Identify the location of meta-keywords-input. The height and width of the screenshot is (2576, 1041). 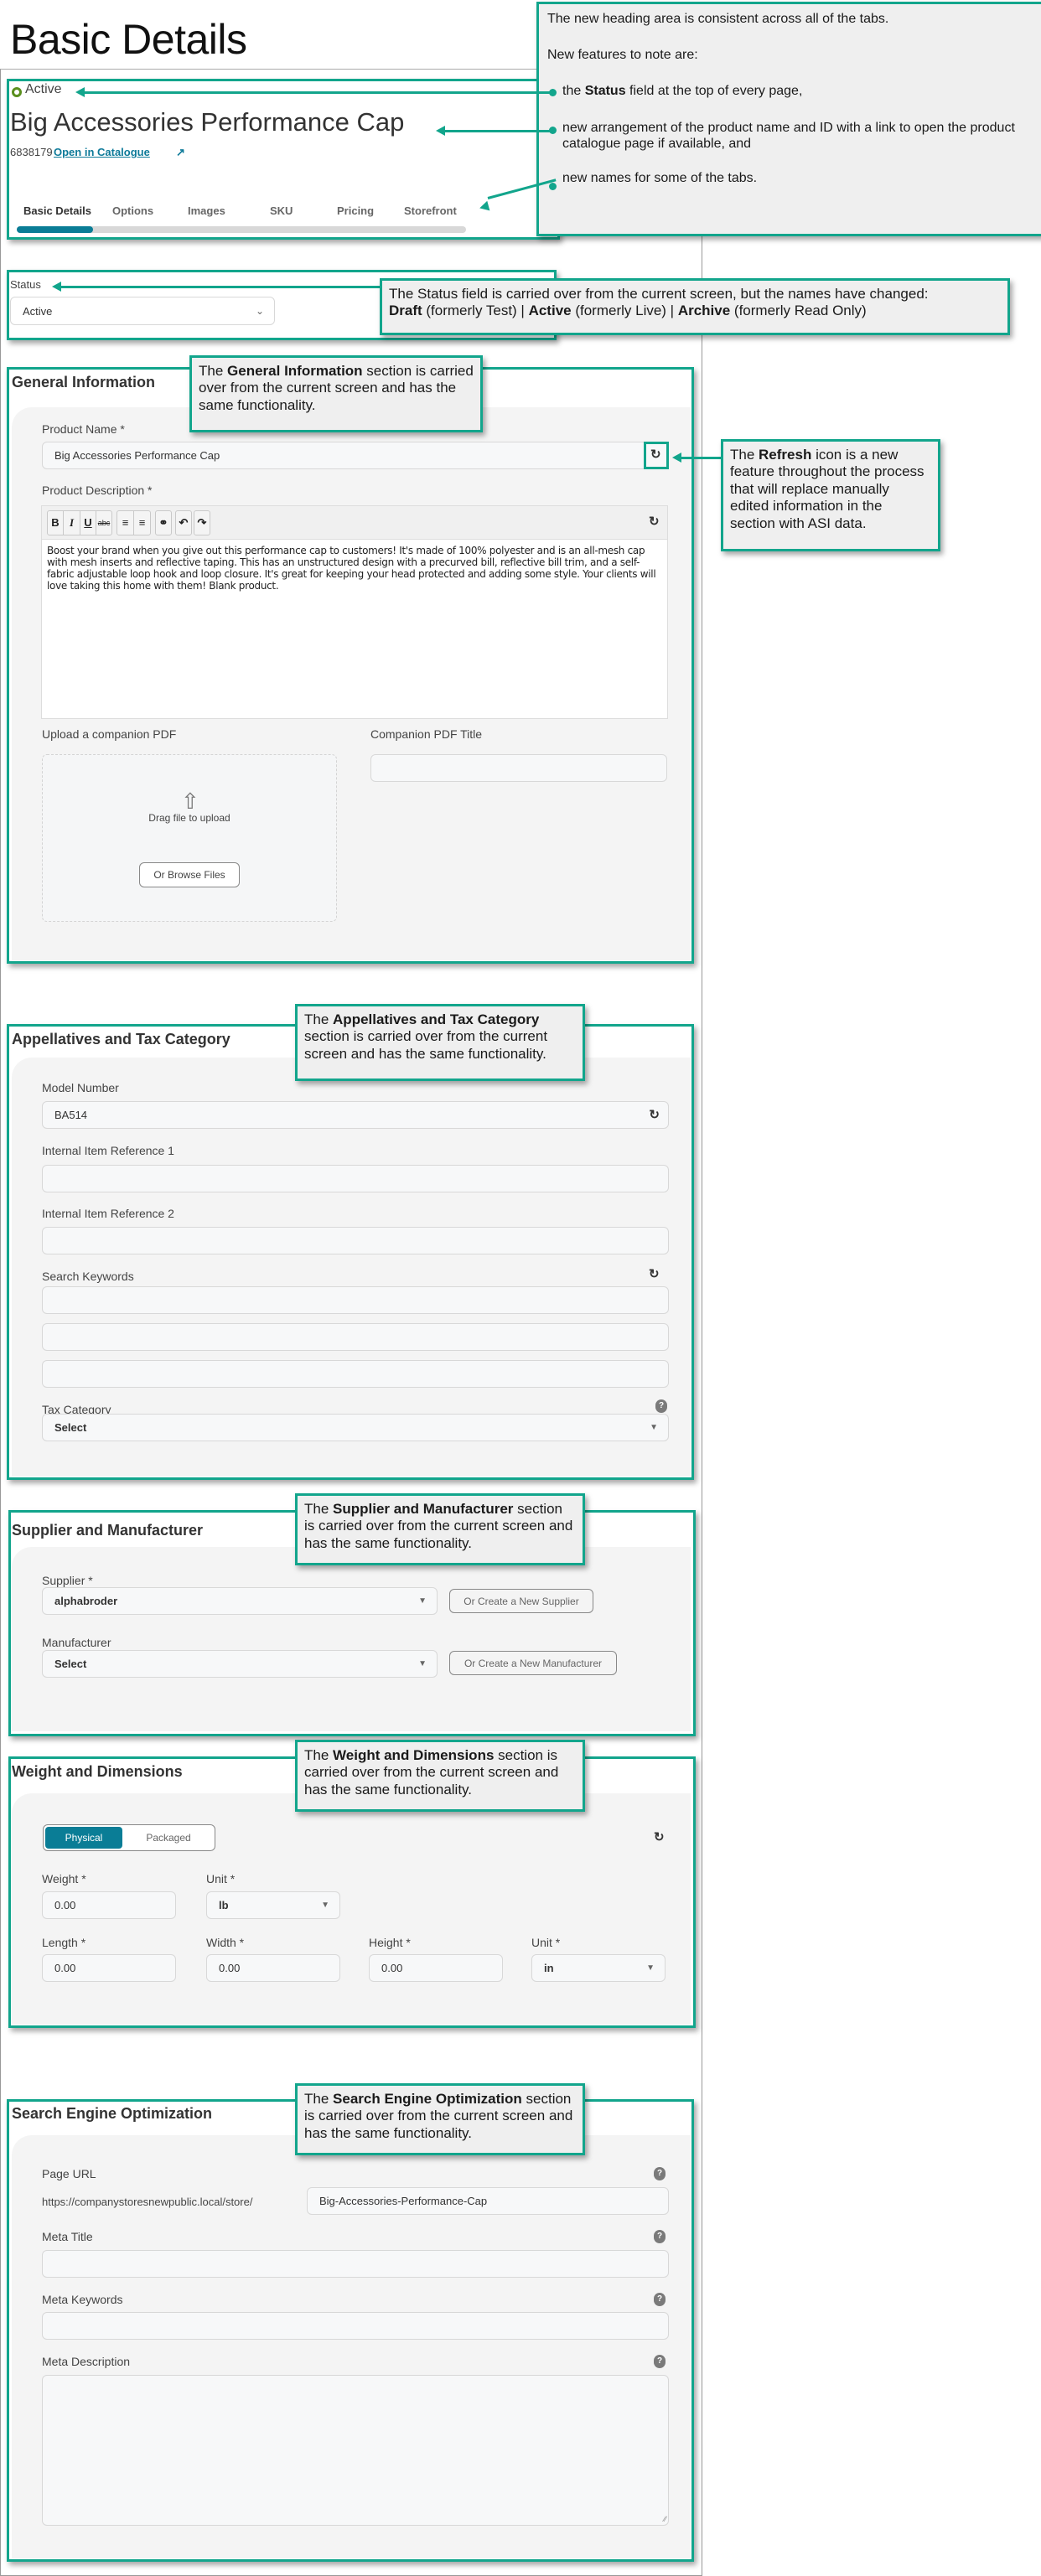
(355, 2326).